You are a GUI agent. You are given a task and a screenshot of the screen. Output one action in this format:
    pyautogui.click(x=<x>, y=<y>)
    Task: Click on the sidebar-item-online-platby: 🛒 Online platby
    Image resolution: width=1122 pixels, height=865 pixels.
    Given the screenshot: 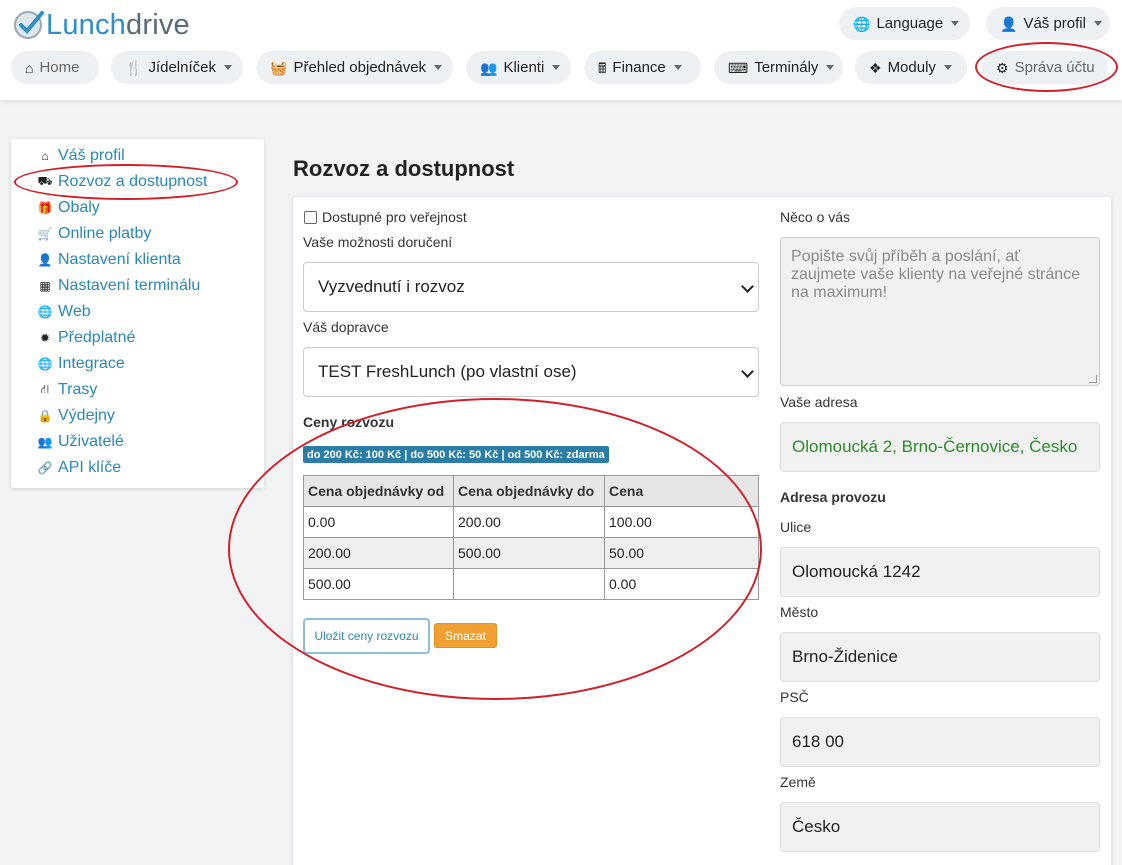 What is the action you would take?
    pyautogui.click(x=94, y=234)
    